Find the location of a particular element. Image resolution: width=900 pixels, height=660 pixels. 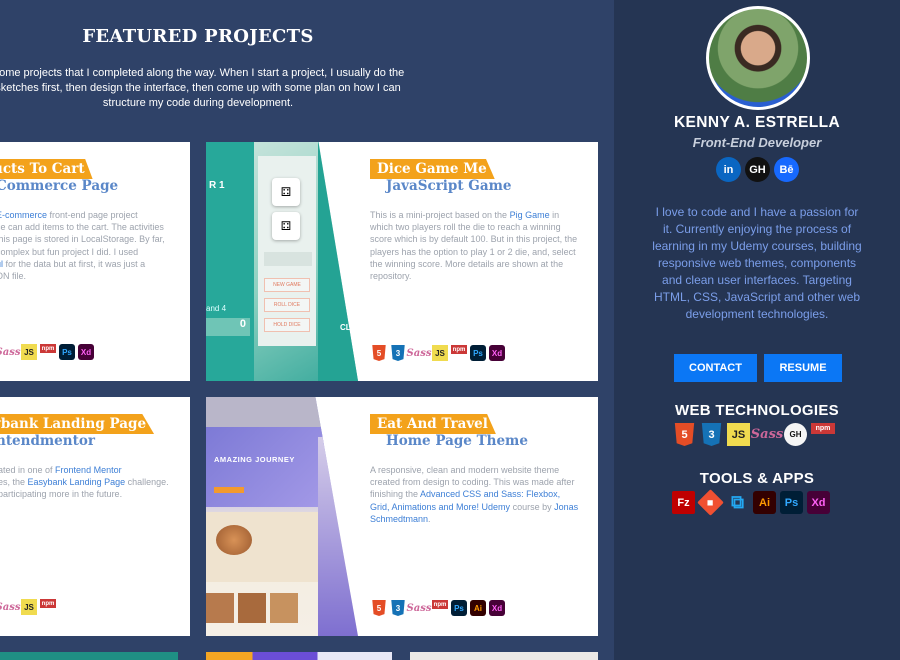

project-tag: ybank Landing Page is located at coordinates (77, 424).